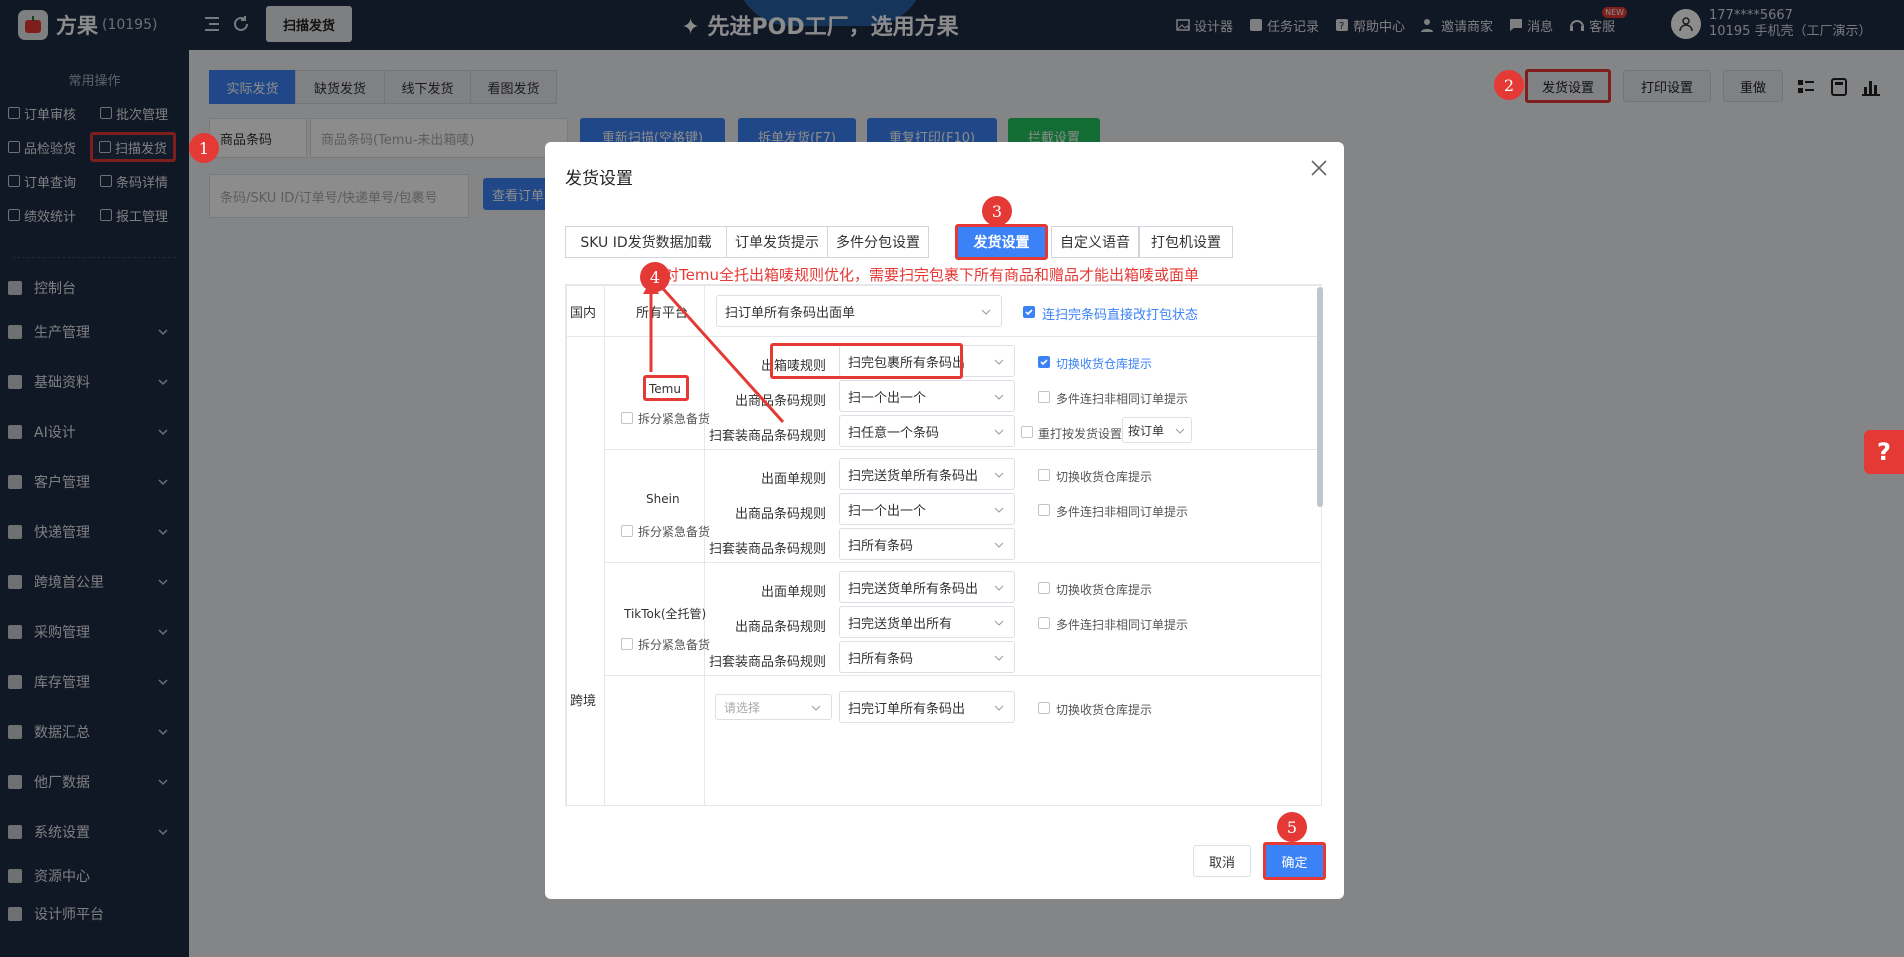 The width and height of the screenshot is (1904, 957). I want to click on callout-1: 1, so click(204, 148).